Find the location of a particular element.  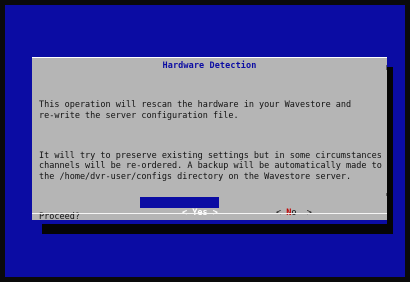

dialog-button-row: < Yes > < No > is located at coordinates (209, 207).